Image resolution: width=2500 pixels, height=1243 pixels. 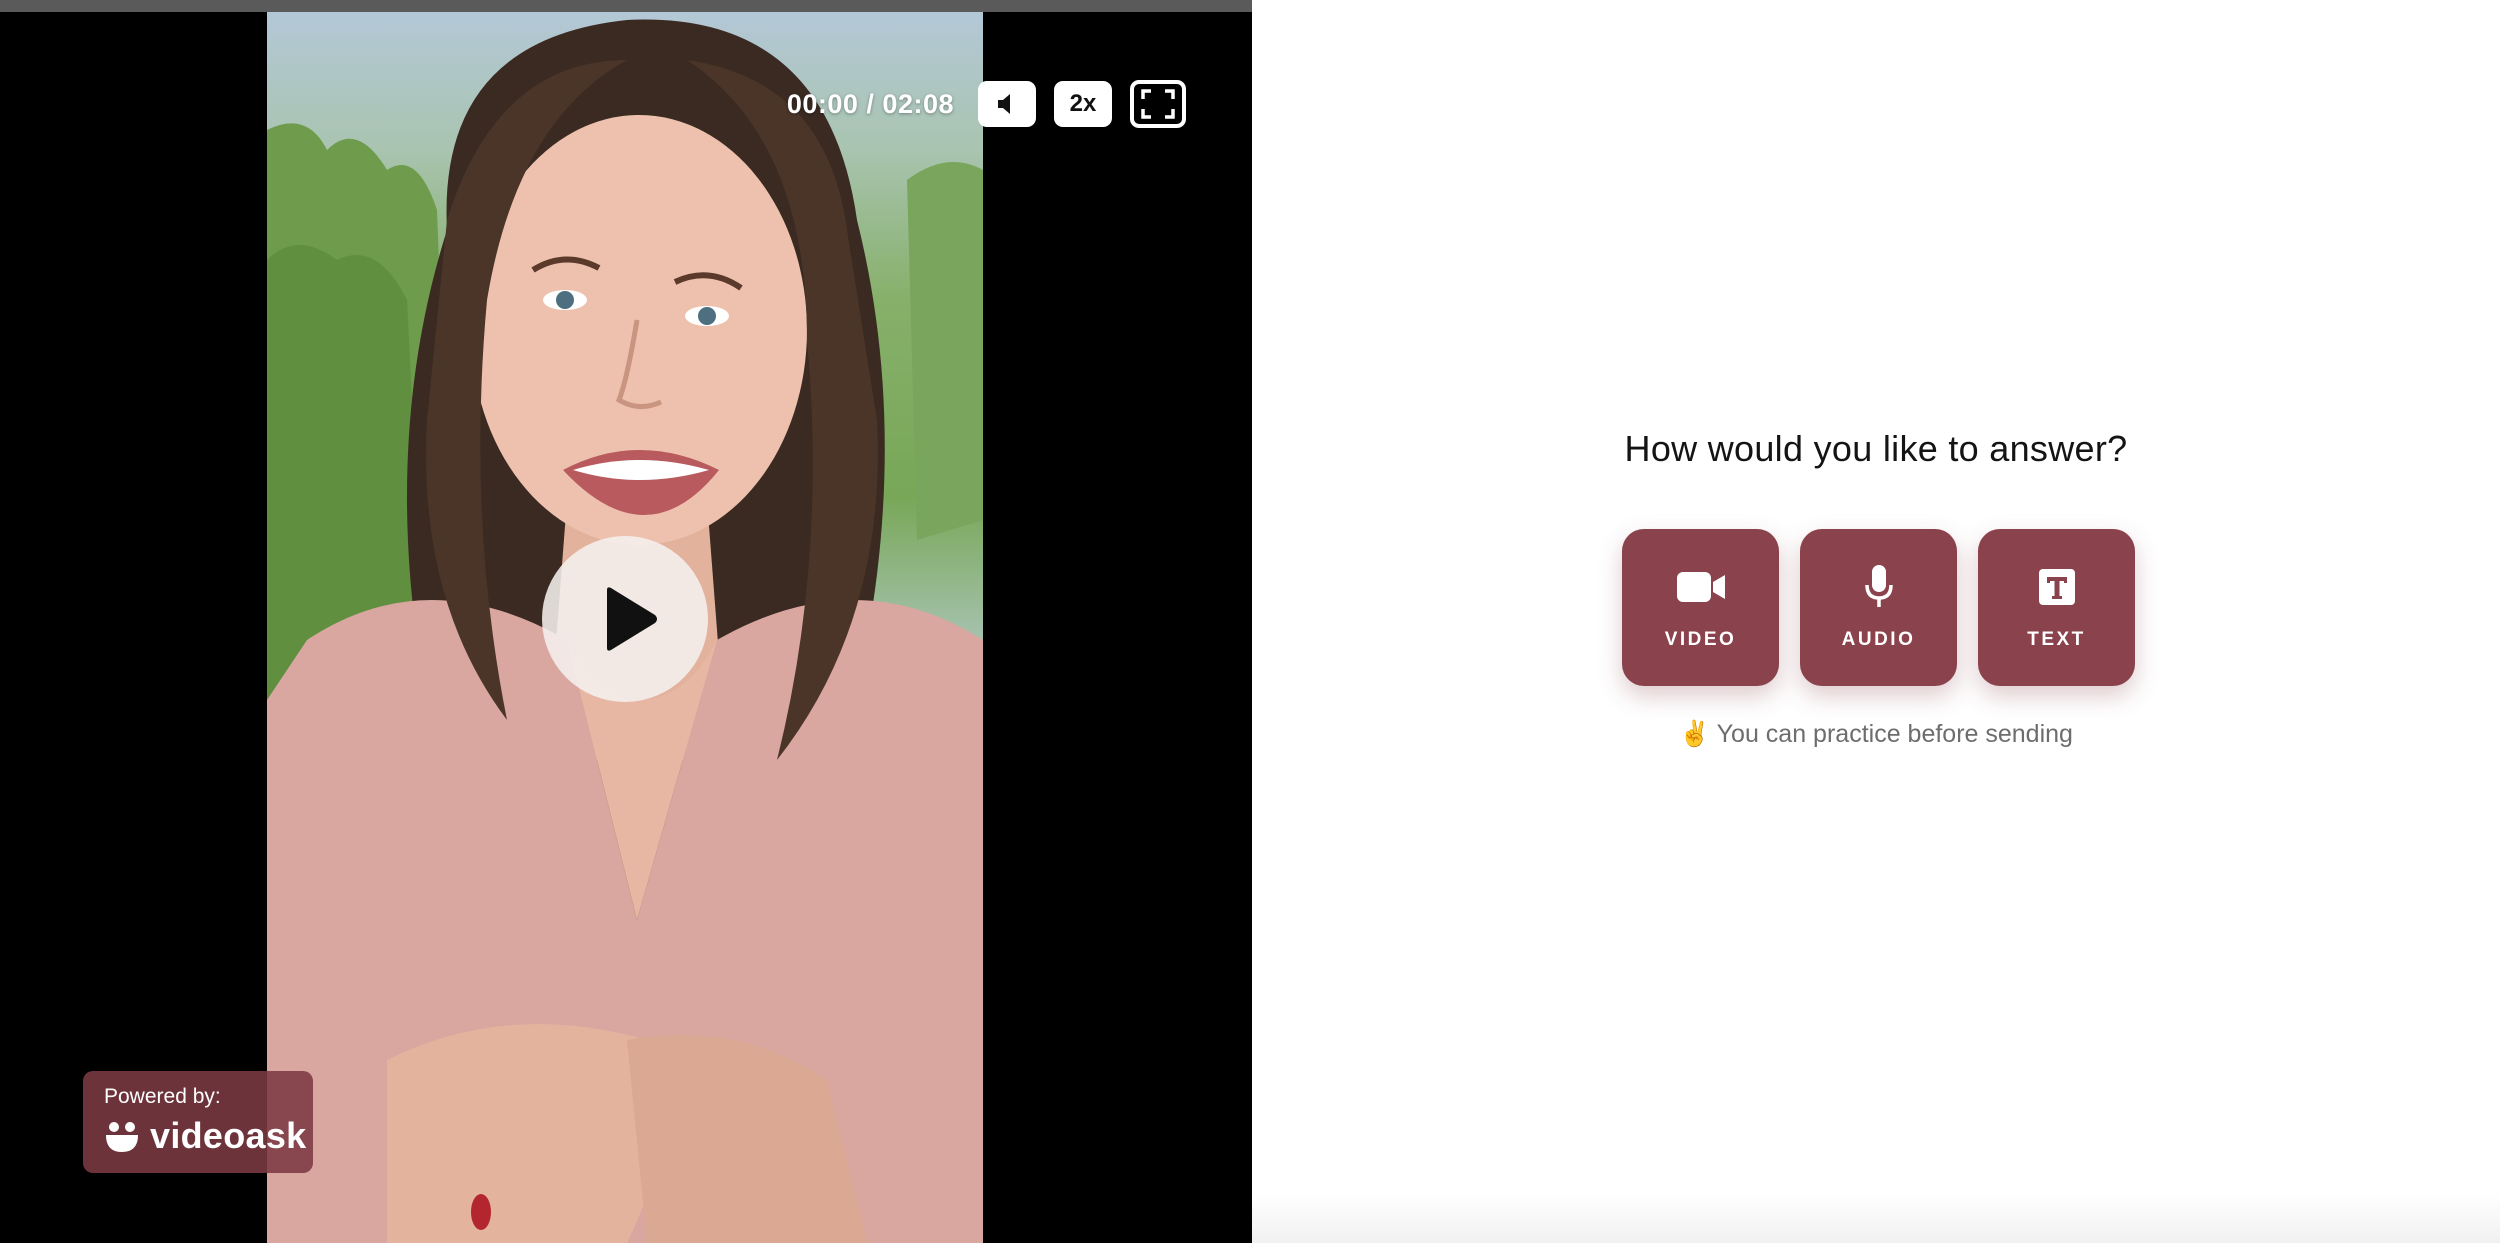 I want to click on videoask-logo: videoask, so click(x=208, y=1136).